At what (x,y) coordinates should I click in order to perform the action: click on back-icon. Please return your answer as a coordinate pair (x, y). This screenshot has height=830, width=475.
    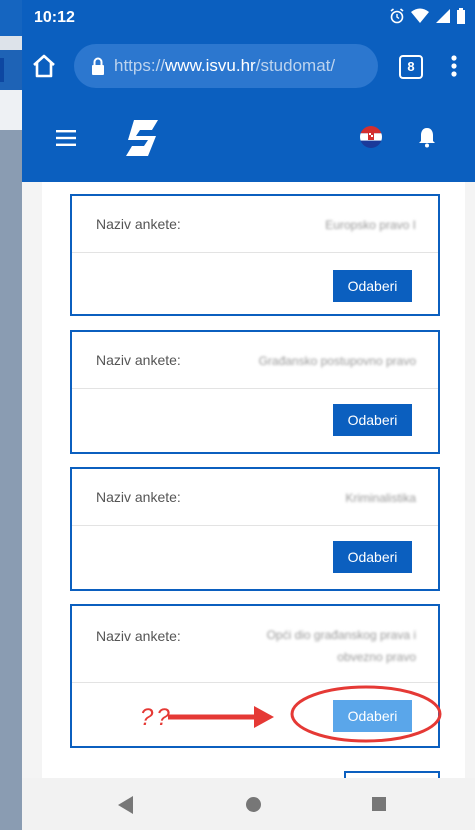
    Looking at the image, I should click on (126, 805).